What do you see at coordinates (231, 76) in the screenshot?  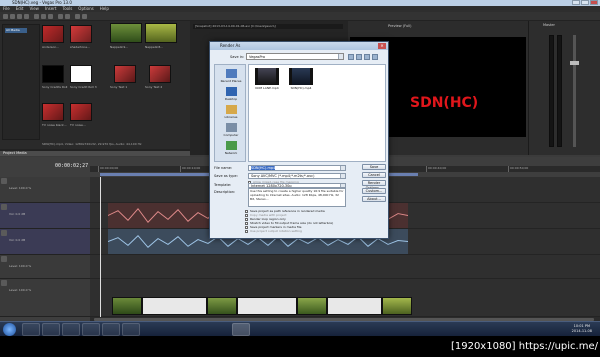 I see `place-recent: Recent Places` at bounding box center [231, 76].